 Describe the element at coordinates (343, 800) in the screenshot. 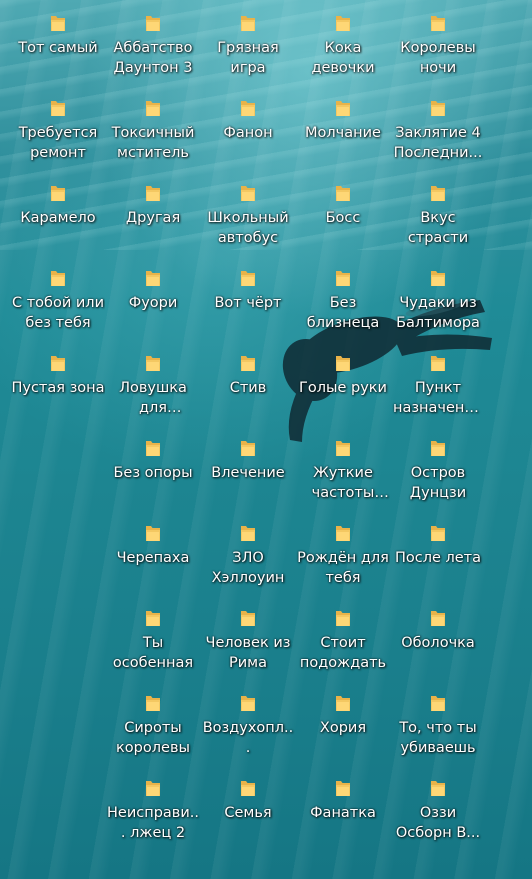

I see `desktop-folder: Фанатка` at that location.